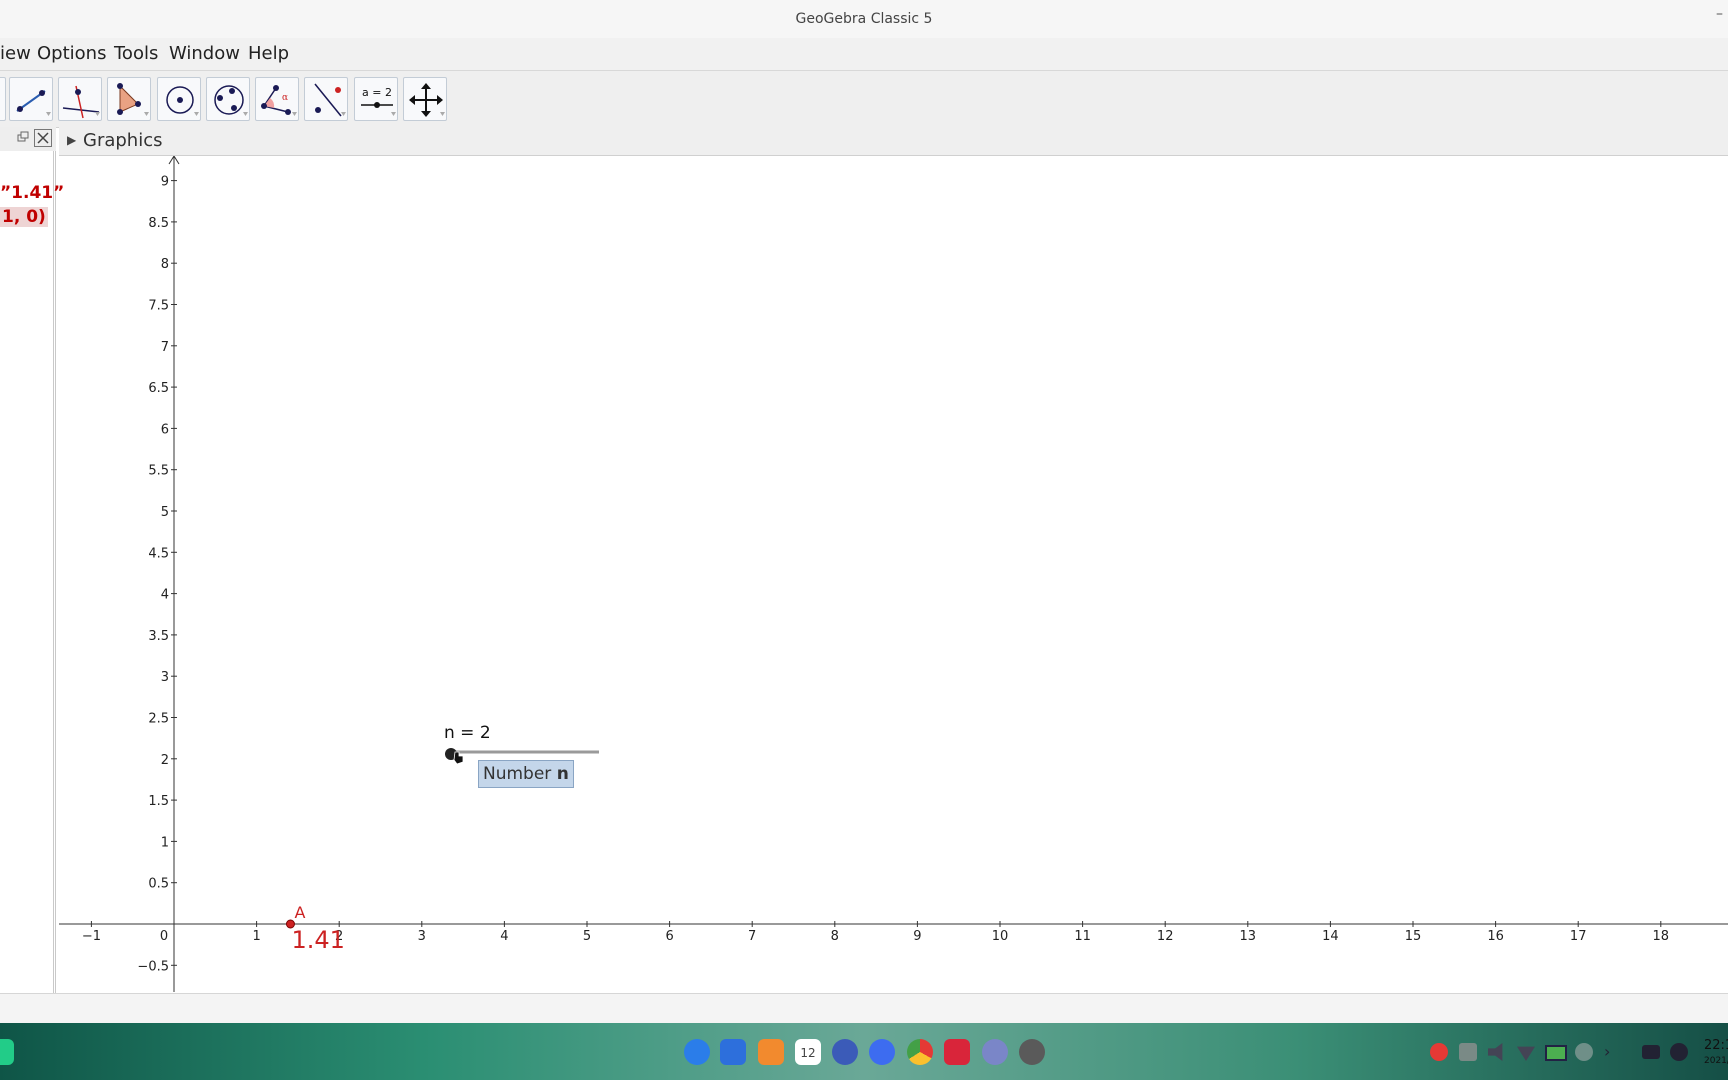 The height and width of the screenshot is (1080, 1728). I want to click on toolbar: α a = 2, so click(864, 99).